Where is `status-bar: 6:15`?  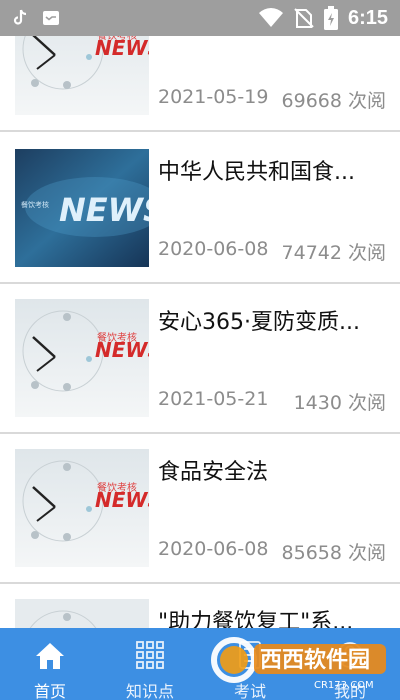
status-bar: 6:15 is located at coordinates (200, 18).